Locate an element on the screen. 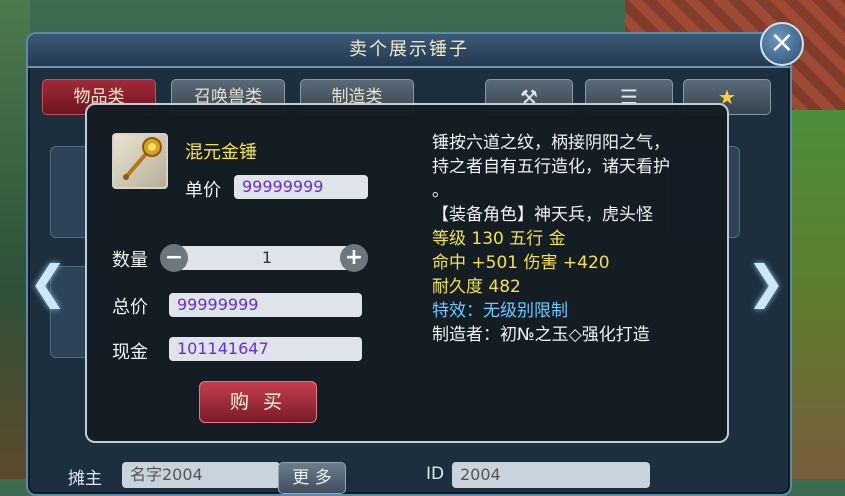 This screenshot has width=845, height=496. decrease-quantity-button: − is located at coordinates (174, 258).